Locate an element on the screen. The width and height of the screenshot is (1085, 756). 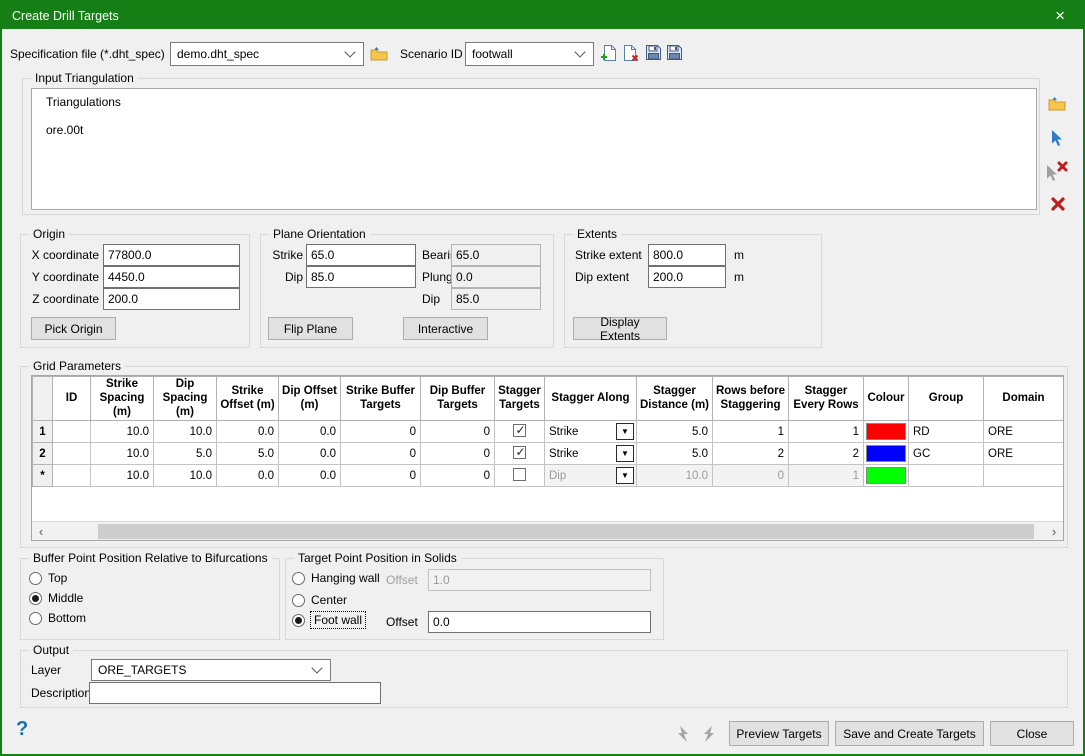
foot-offset-field is located at coordinates (539, 622).